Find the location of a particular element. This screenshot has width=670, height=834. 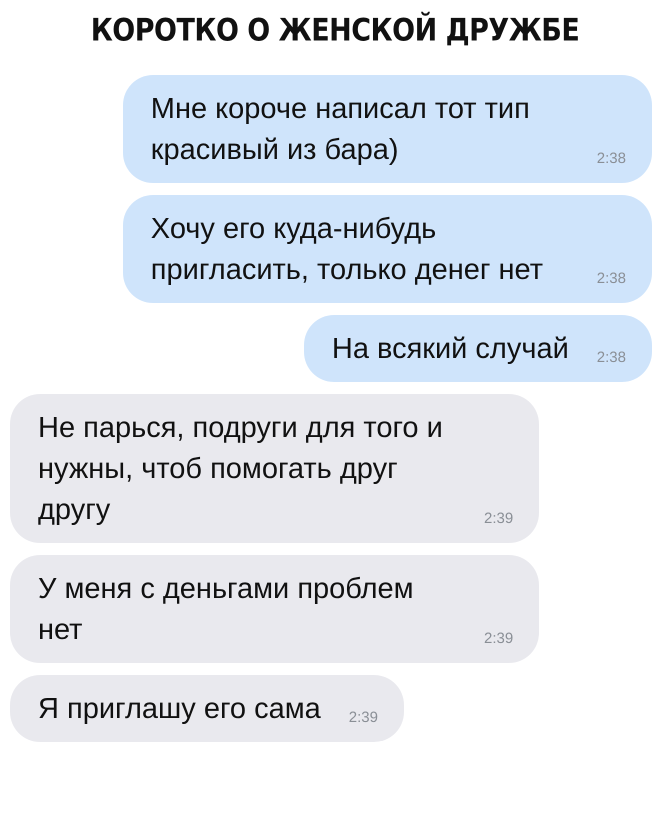

message-text: Не парься, подруги для того и нужны, чтоб помогать друг другу is located at coordinates (241, 469).